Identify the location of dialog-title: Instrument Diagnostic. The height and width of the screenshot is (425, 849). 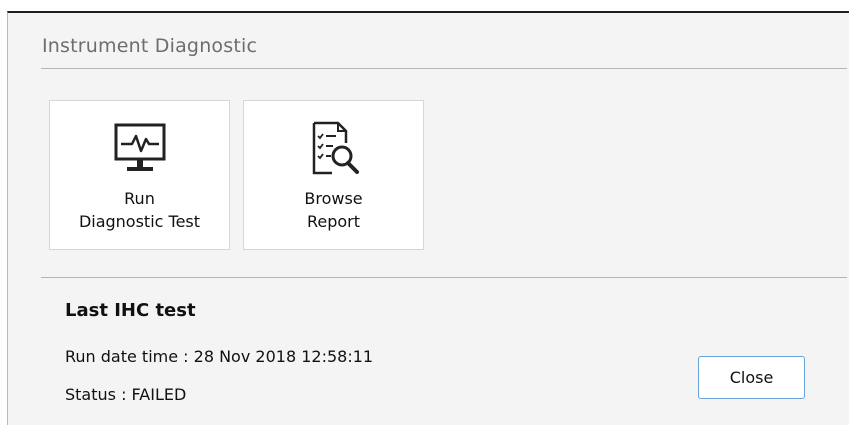
(150, 46).